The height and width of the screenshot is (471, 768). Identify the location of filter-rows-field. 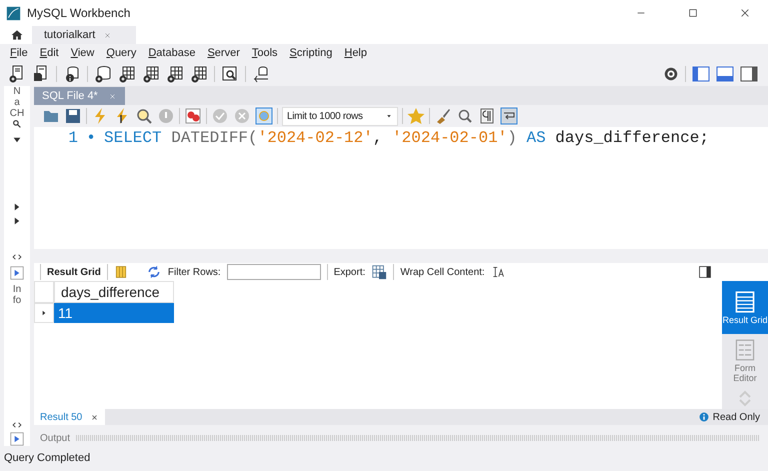
(273, 272).